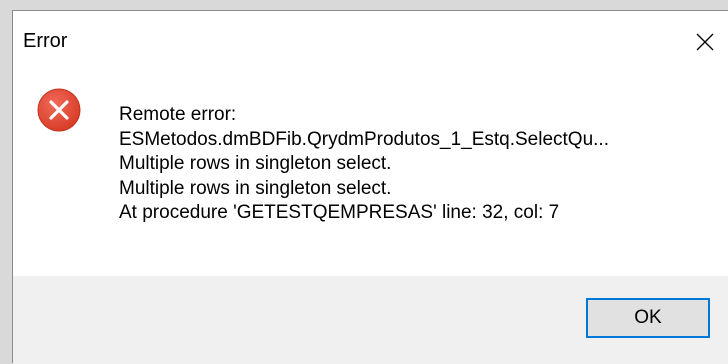 The height and width of the screenshot is (364, 728). What do you see at coordinates (45, 41) in the screenshot?
I see `dialog-title: Error` at bounding box center [45, 41].